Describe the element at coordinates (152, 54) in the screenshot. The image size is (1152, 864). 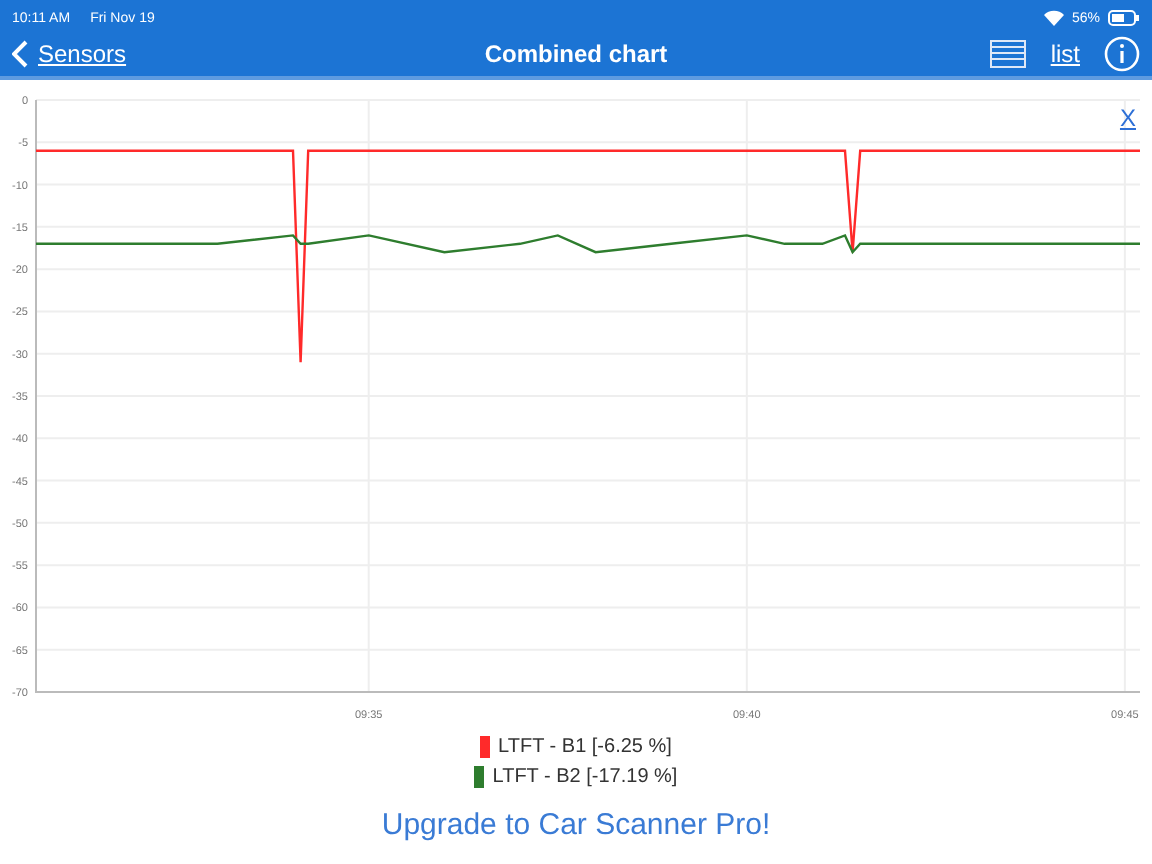
I see `back-link: Sensors` at that location.